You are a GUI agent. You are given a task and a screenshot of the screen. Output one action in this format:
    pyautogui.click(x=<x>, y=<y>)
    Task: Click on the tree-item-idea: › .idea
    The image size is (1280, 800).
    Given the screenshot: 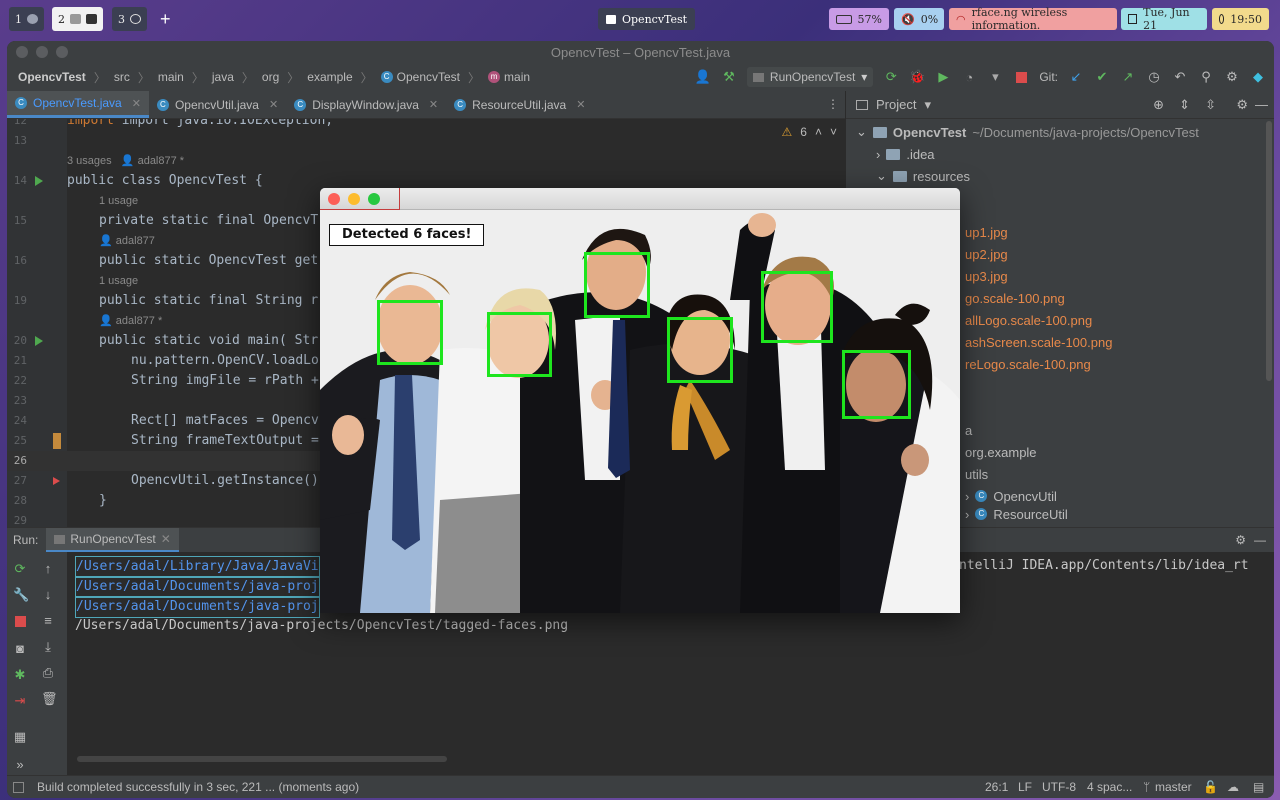 What is the action you would take?
    pyautogui.click(x=905, y=154)
    